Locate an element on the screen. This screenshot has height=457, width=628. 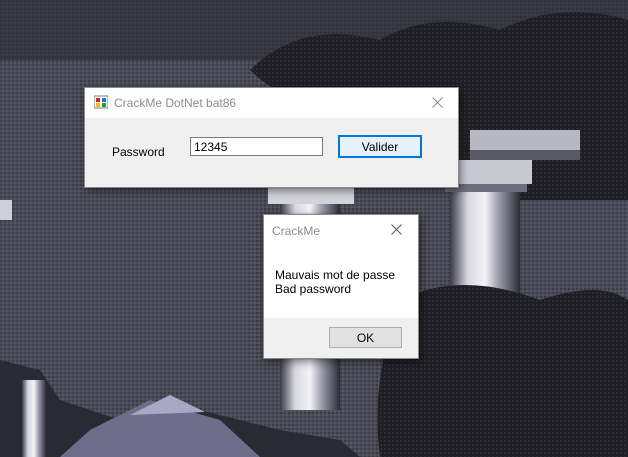
main-window: CrackMe DotNet bat86 Password Valider is located at coordinates (271, 137).